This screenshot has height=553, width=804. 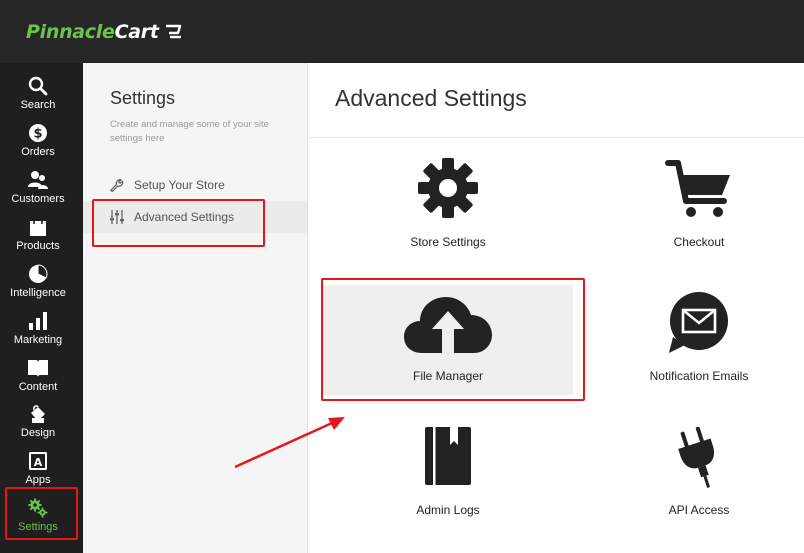 I want to click on tile-label: API Access, so click(x=699, y=510).